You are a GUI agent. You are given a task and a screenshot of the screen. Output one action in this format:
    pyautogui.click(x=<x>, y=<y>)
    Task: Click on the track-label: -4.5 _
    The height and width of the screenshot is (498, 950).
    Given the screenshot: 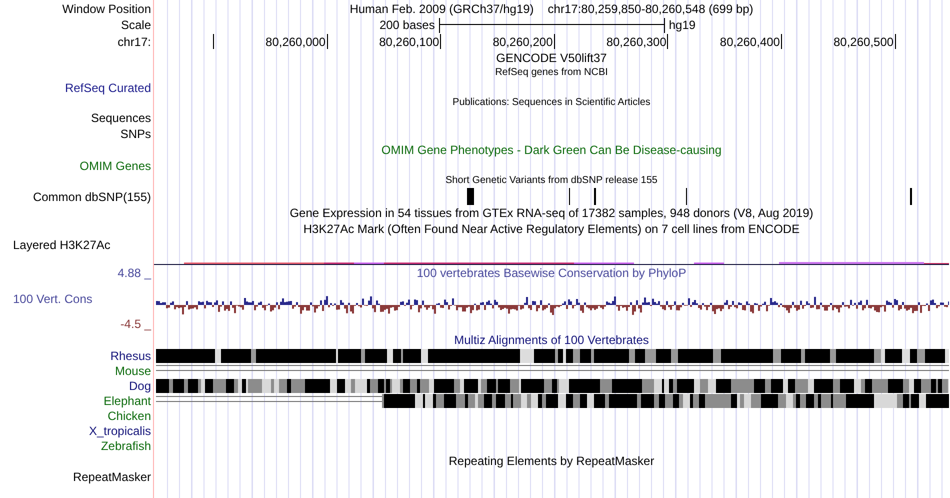 What is the action you would take?
    pyautogui.click(x=135, y=324)
    